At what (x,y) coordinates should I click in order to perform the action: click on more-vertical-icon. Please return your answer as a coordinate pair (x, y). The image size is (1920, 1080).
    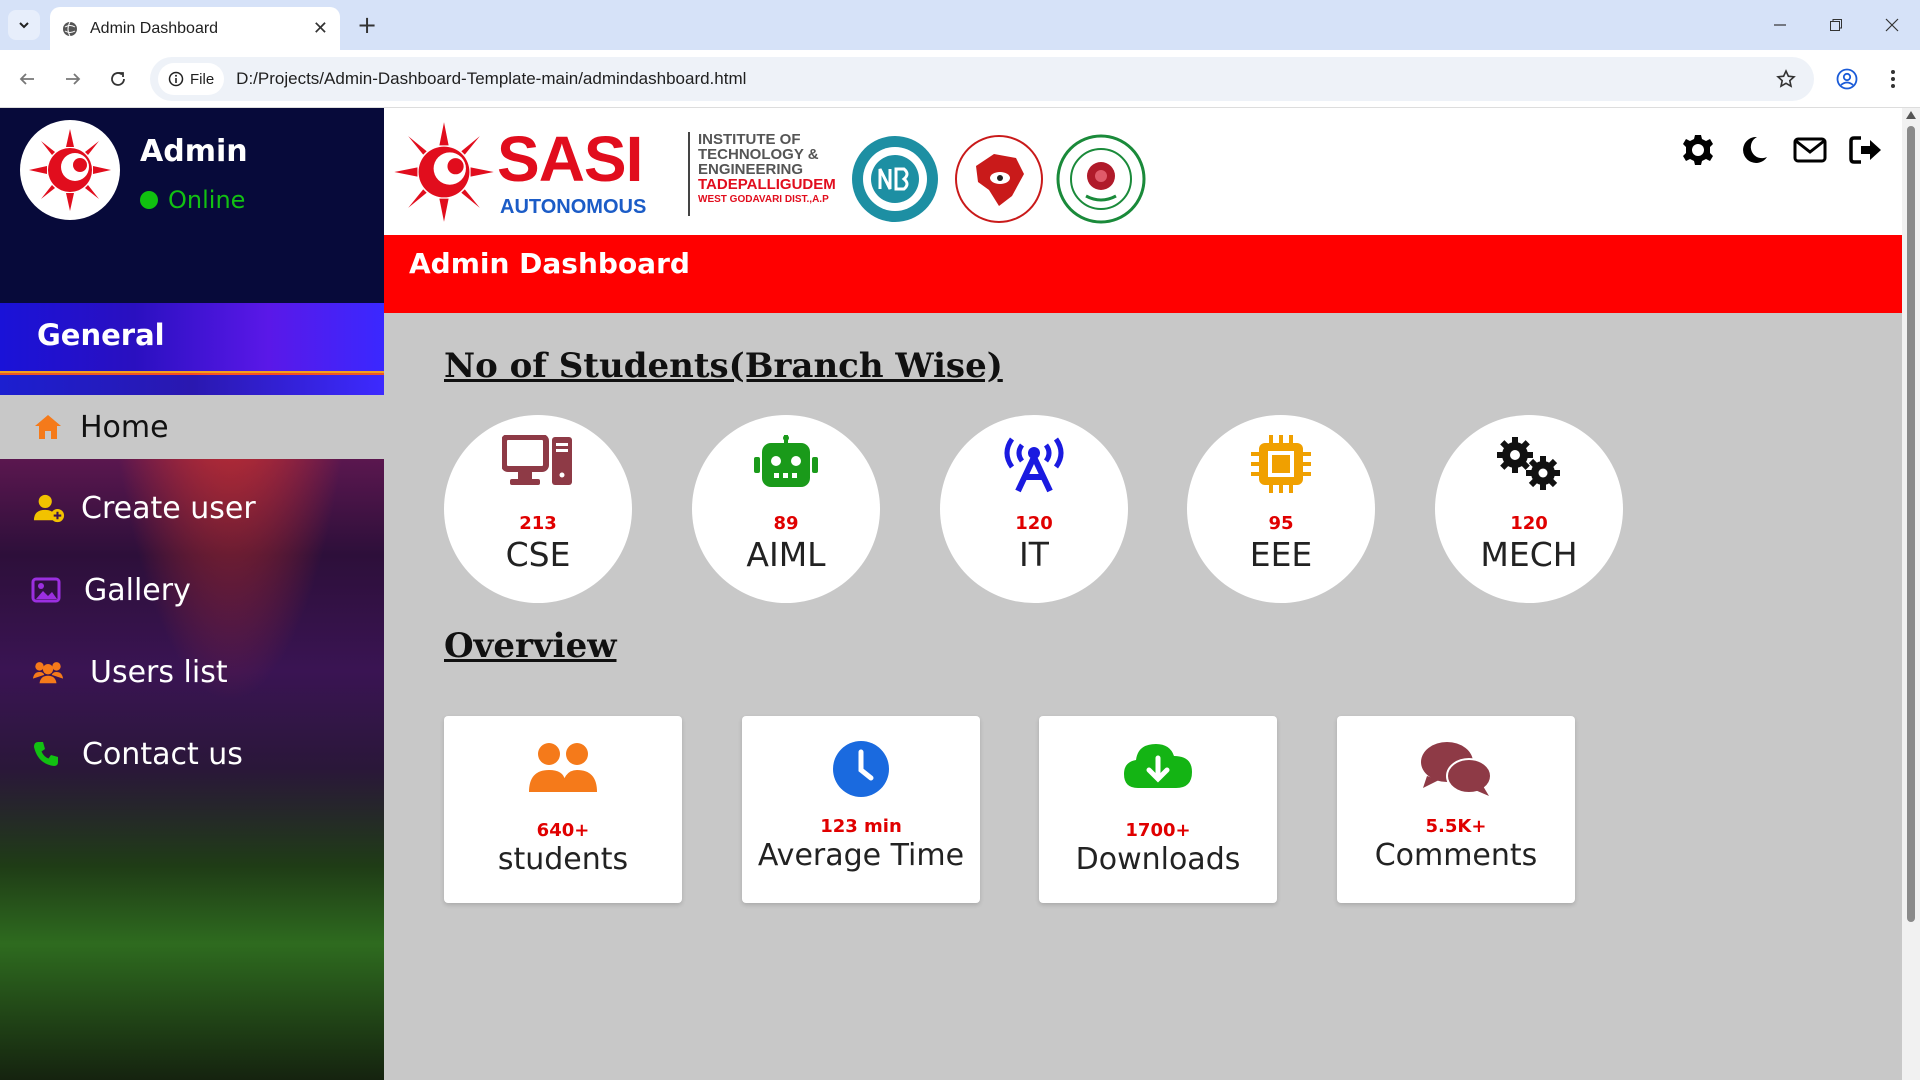
    Looking at the image, I should click on (1893, 79).